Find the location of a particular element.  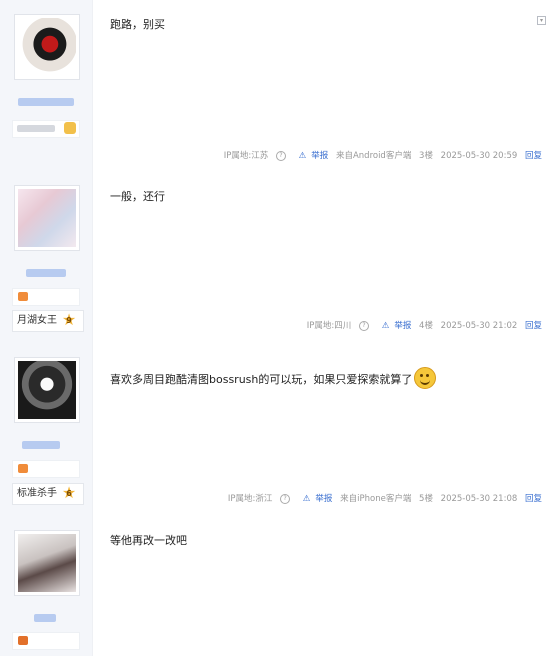

floor-number: 5楼 is located at coordinates (426, 499).